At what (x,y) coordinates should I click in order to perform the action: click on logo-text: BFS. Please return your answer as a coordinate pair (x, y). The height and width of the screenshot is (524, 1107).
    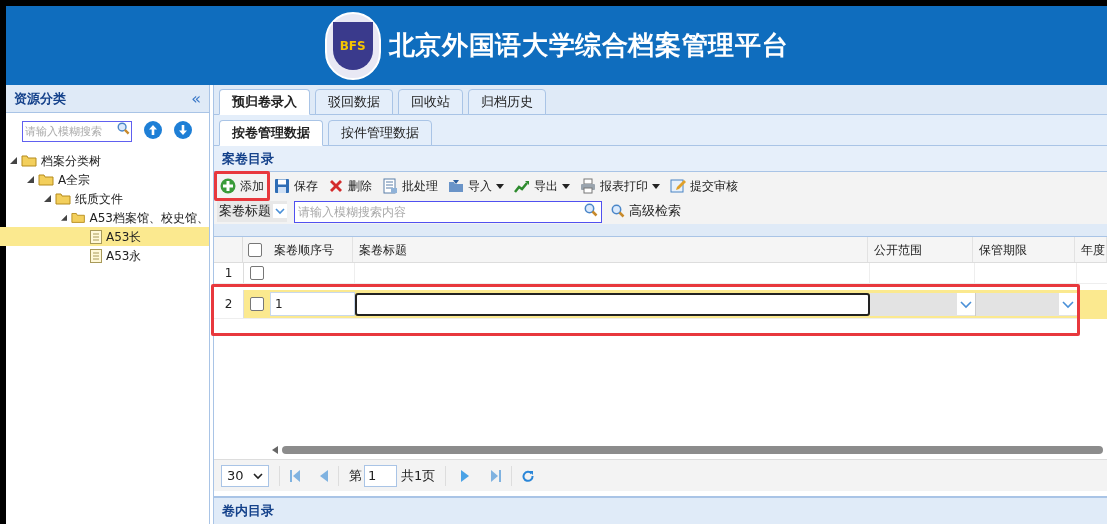
    Looking at the image, I should click on (352, 46).